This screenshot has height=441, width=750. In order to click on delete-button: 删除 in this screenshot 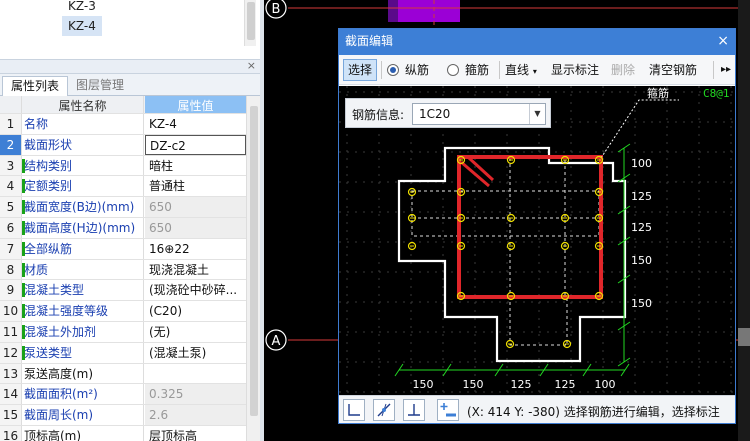, I will do `click(623, 70)`.